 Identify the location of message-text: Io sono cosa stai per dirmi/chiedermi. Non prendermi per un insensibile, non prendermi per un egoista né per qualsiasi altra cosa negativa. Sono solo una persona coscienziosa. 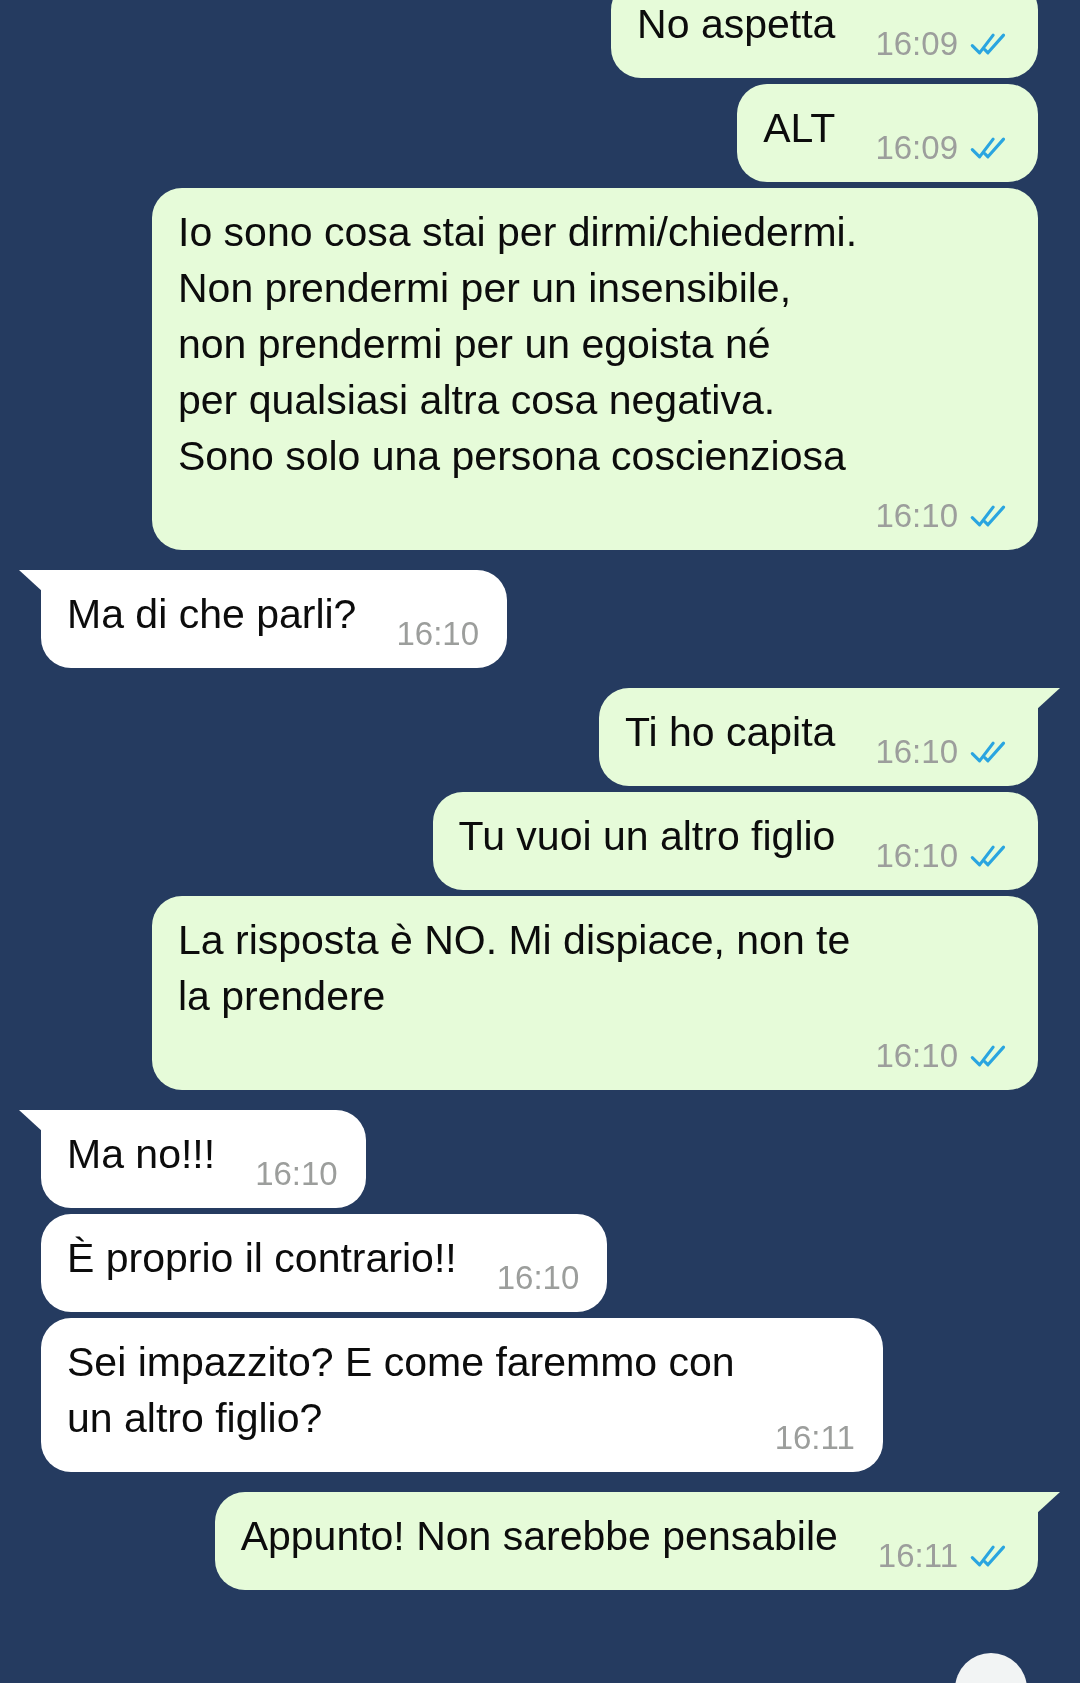
(518, 344).